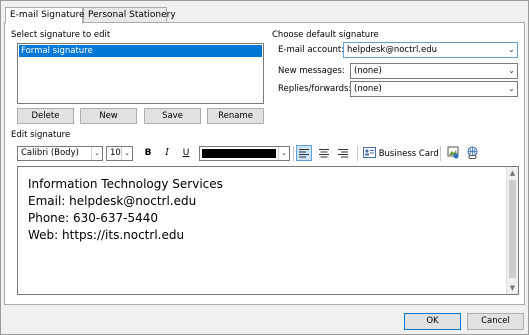 The width and height of the screenshot is (529, 335). I want to click on underline-button: U, so click(186, 153).